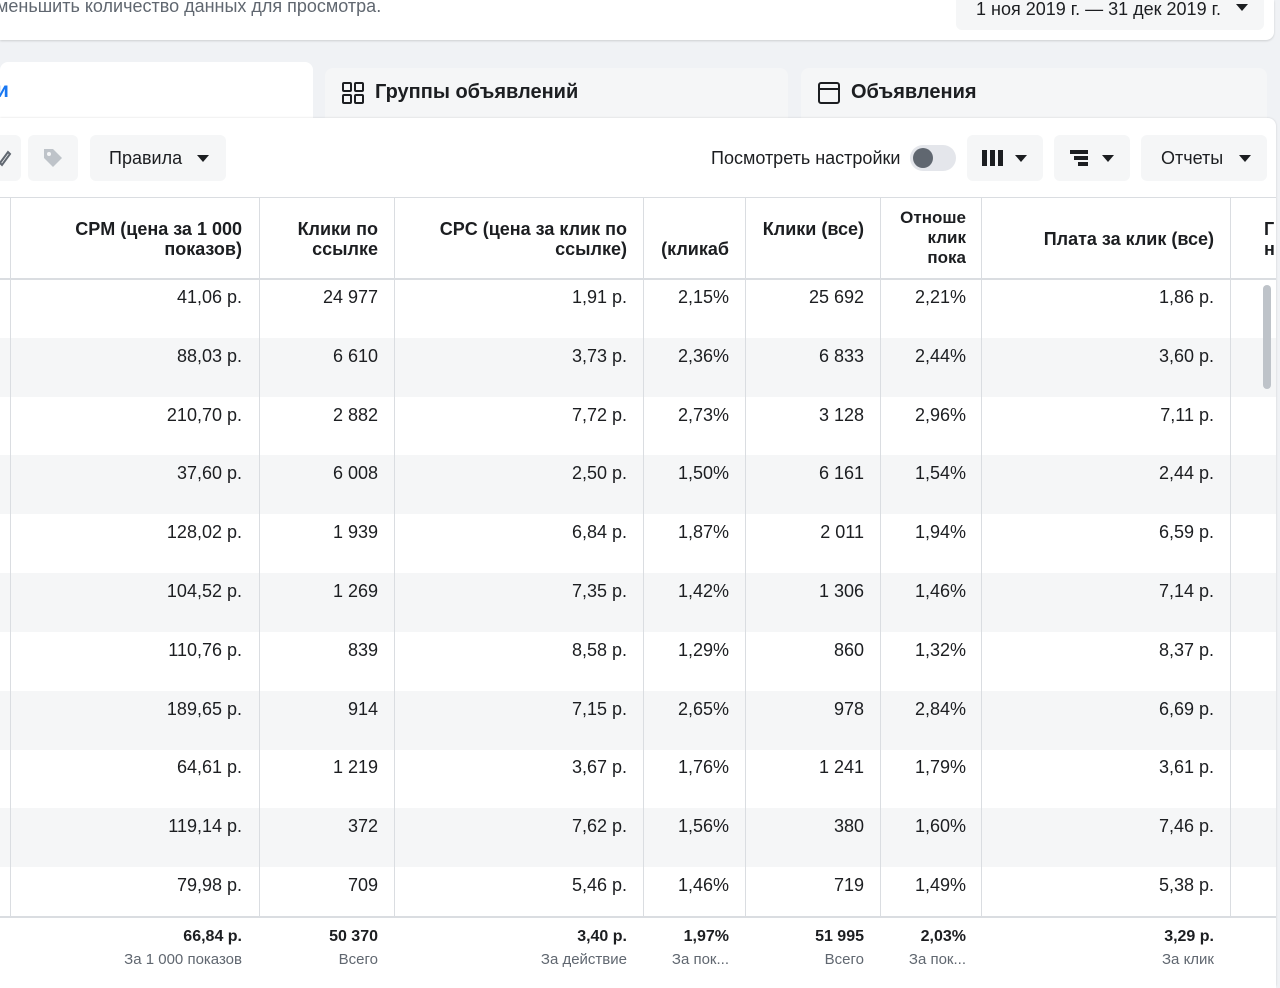  Describe the element at coordinates (355, 473) in the screenshot. I see `cell-link-clicks: 6 008` at that location.